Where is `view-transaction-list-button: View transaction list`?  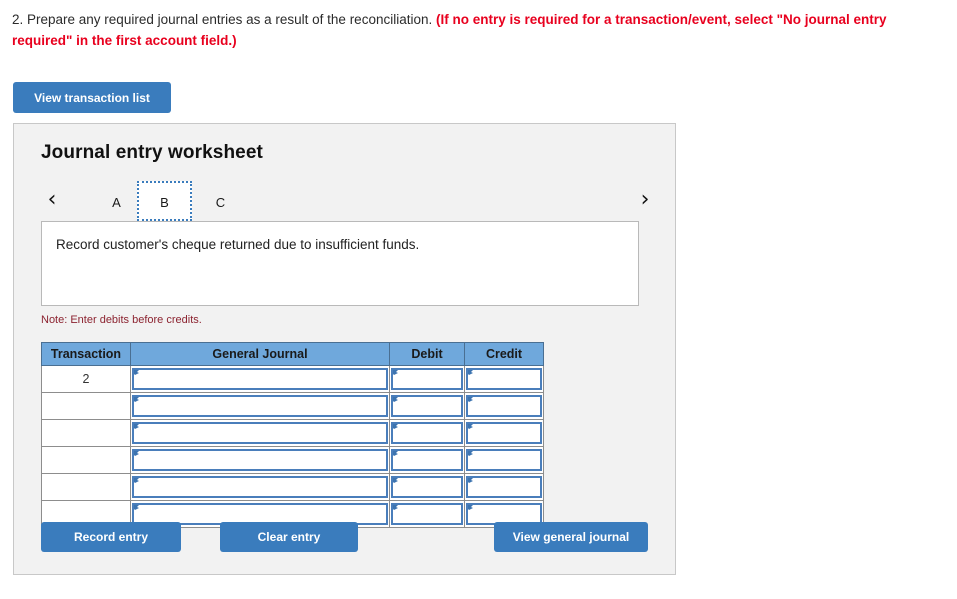 view-transaction-list-button: View transaction list is located at coordinates (92, 97).